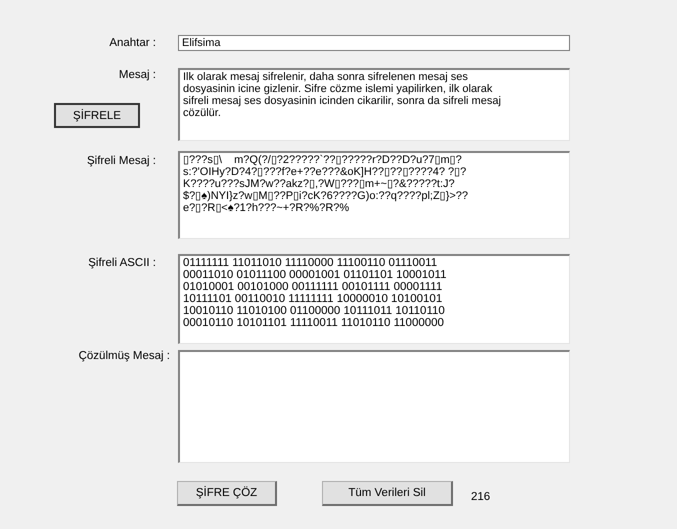 This screenshot has width=677, height=529. What do you see at coordinates (137, 75) in the screenshot?
I see `field-label: Mesaj :` at bounding box center [137, 75].